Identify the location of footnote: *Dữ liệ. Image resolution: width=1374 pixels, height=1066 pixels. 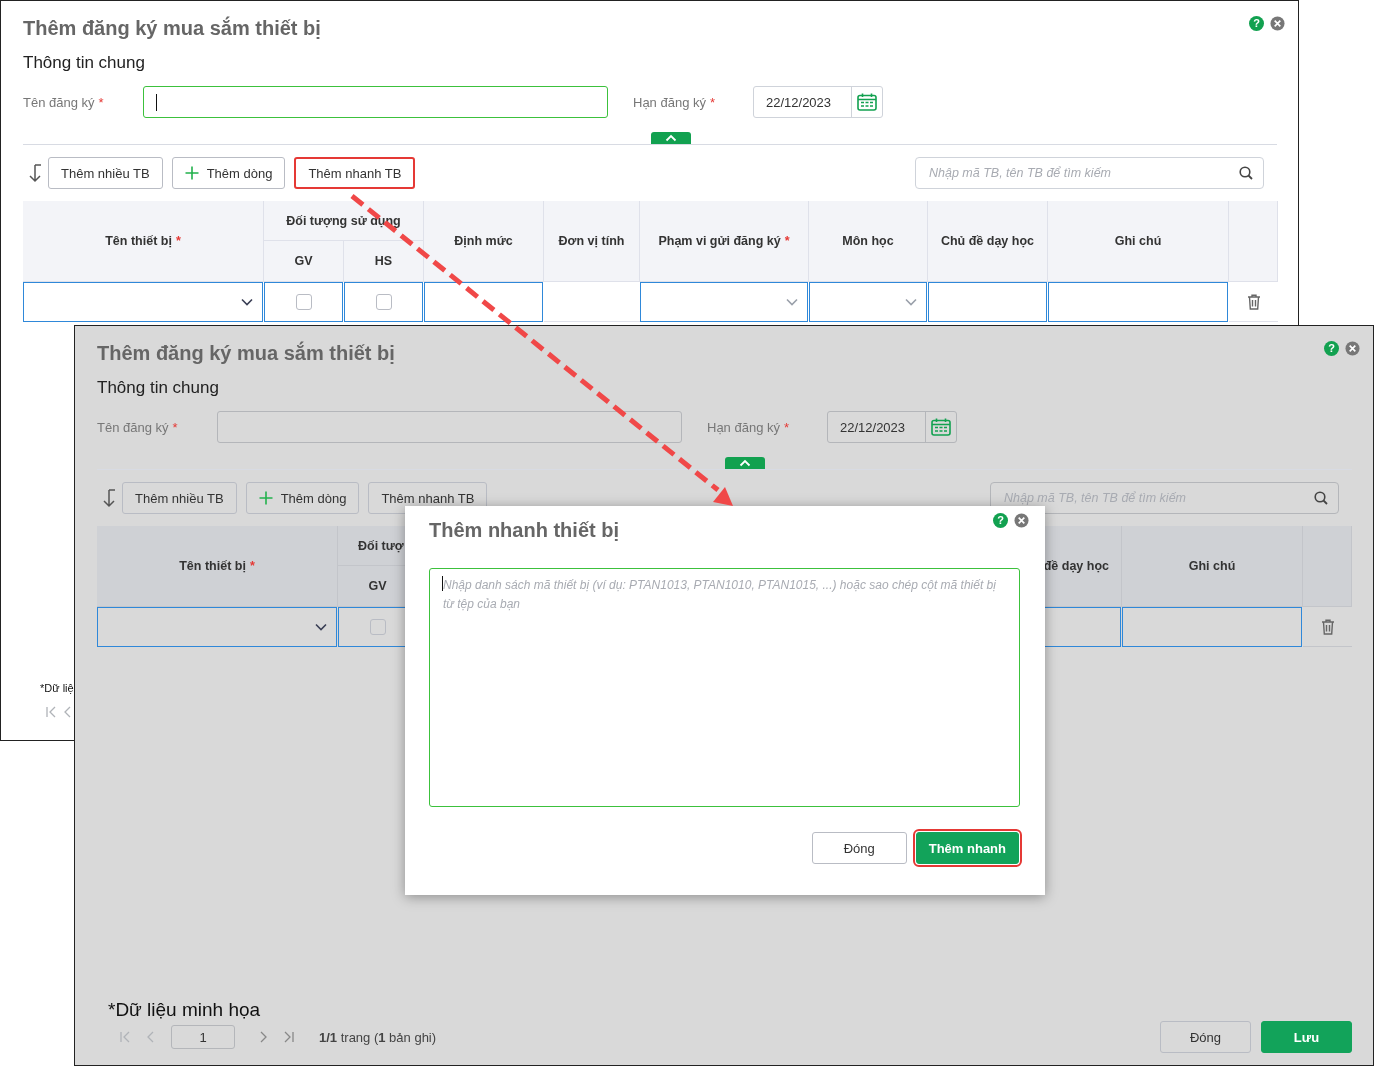
(57, 688).